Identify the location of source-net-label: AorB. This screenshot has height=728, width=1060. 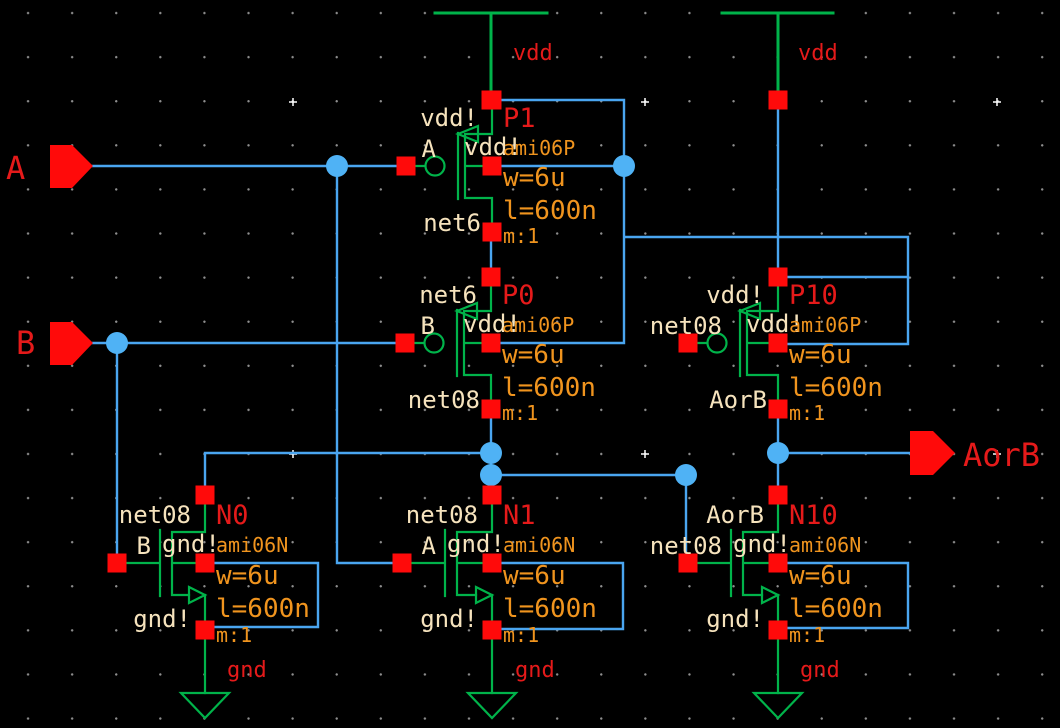
(738, 400).